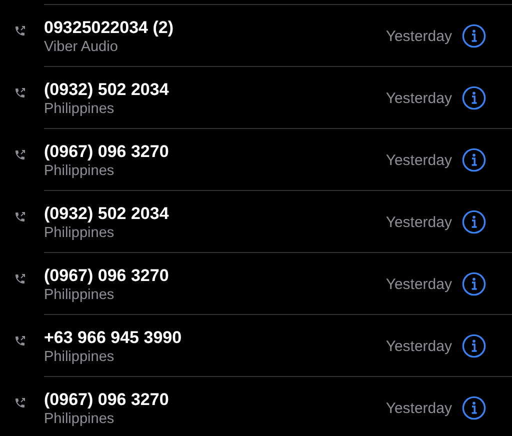  I want to click on call-type-label: Viber Audio, so click(81, 47).